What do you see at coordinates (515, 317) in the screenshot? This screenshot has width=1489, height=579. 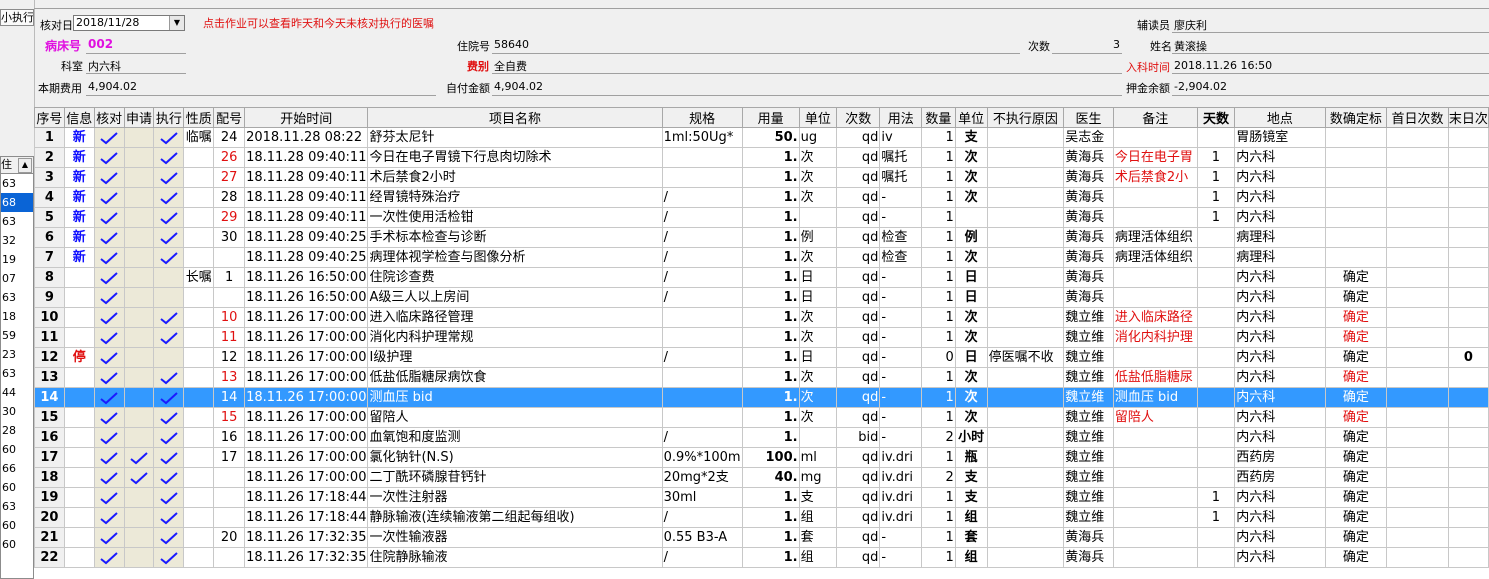 I see `item-name: 进入临床路径管理` at bounding box center [515, 317].